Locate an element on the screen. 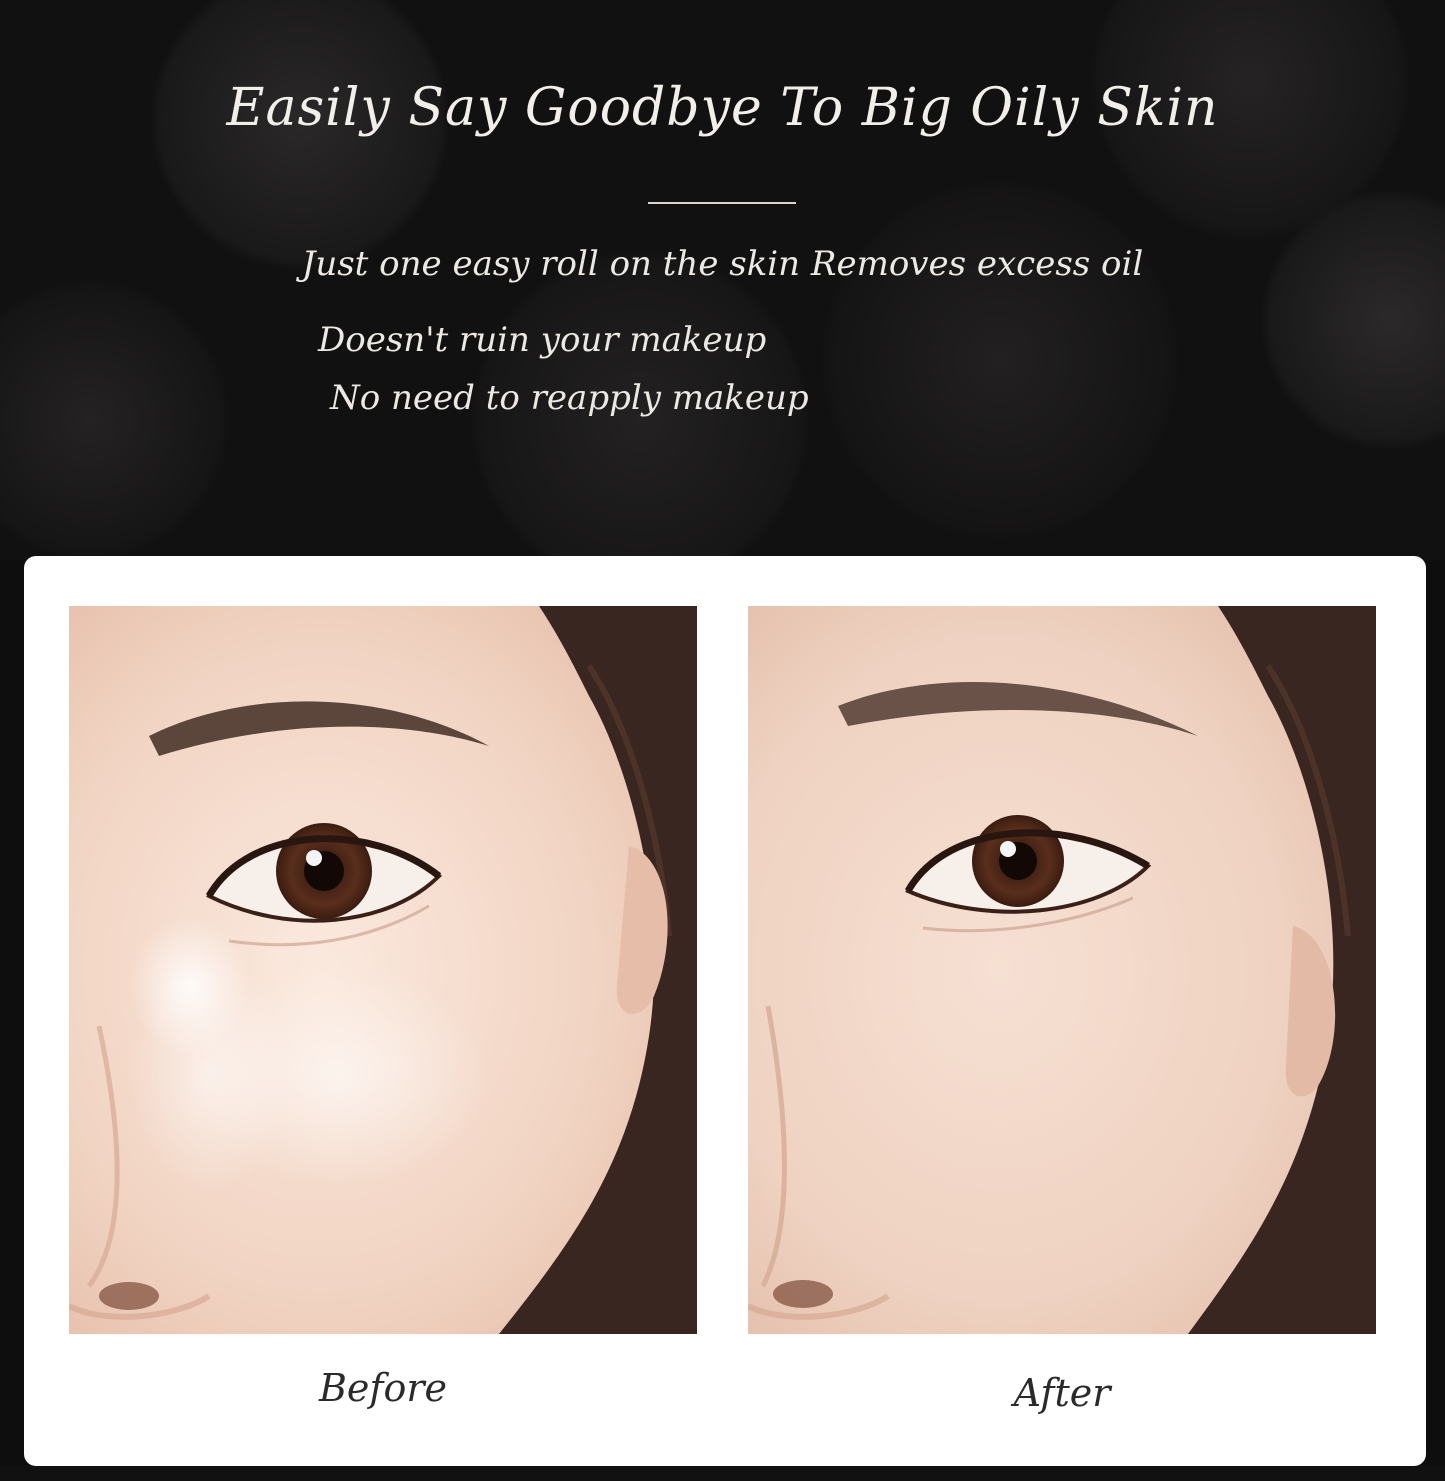  headline: Easily Say Goodbye To Big Oily Skin is located at coordinates (722, 108).